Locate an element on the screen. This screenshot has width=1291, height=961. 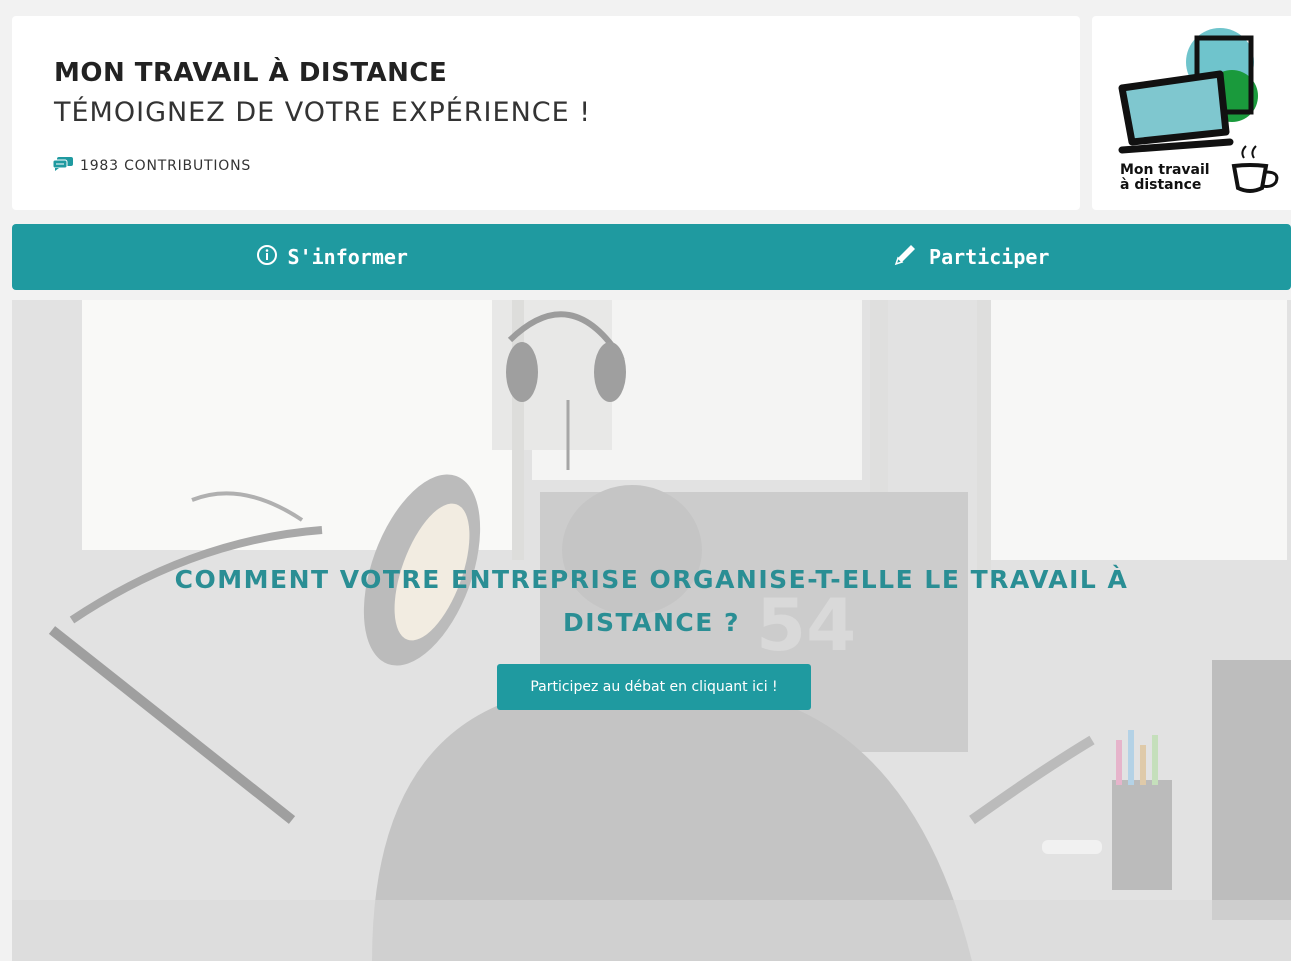
nav-item-participer-label: Participer is located at coordinates (989, 257).